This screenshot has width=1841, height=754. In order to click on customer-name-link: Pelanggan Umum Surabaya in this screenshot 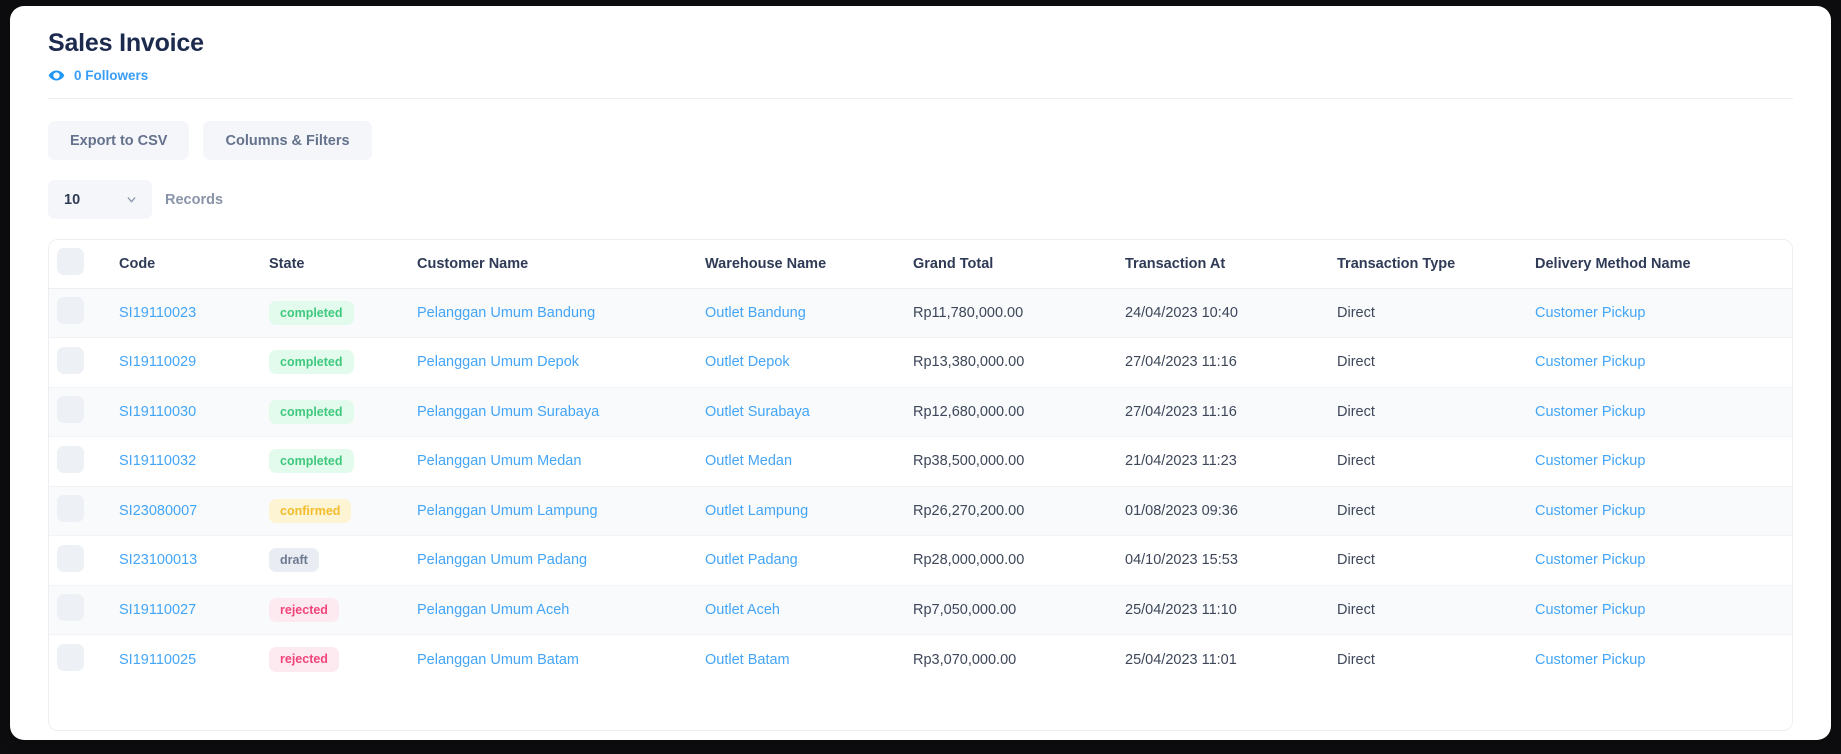, I will do `click(508, 412)`.